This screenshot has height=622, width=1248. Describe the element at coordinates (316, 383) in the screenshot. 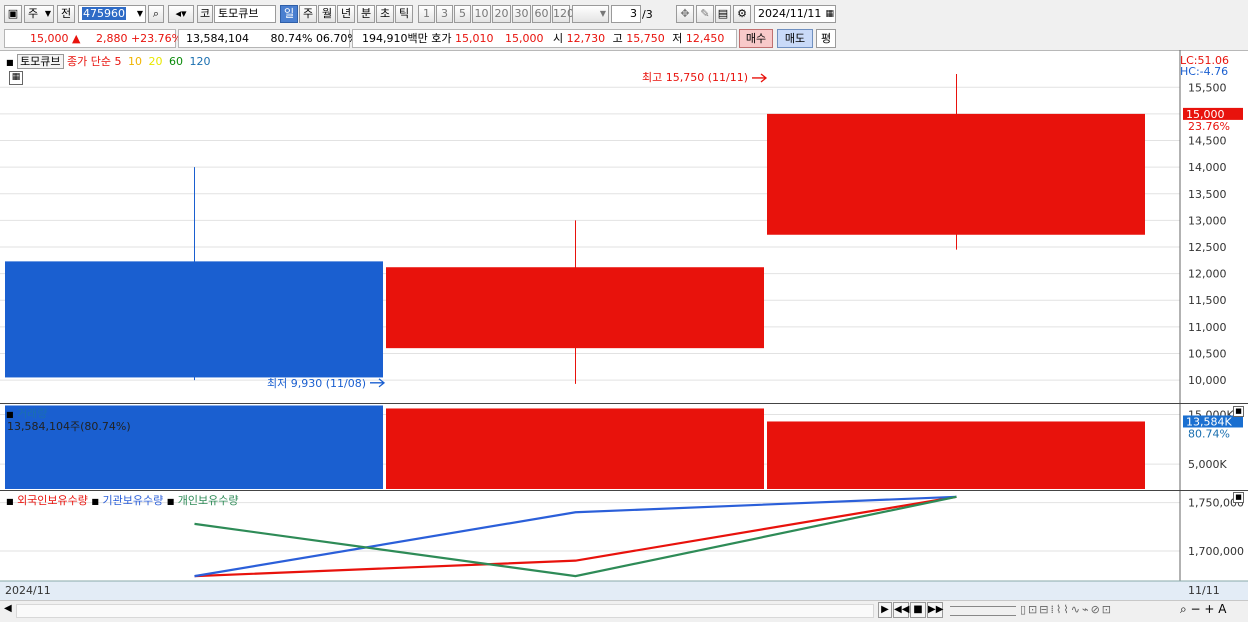

I see `low-annotation: 최저 9,930 (11/08)` at that location.